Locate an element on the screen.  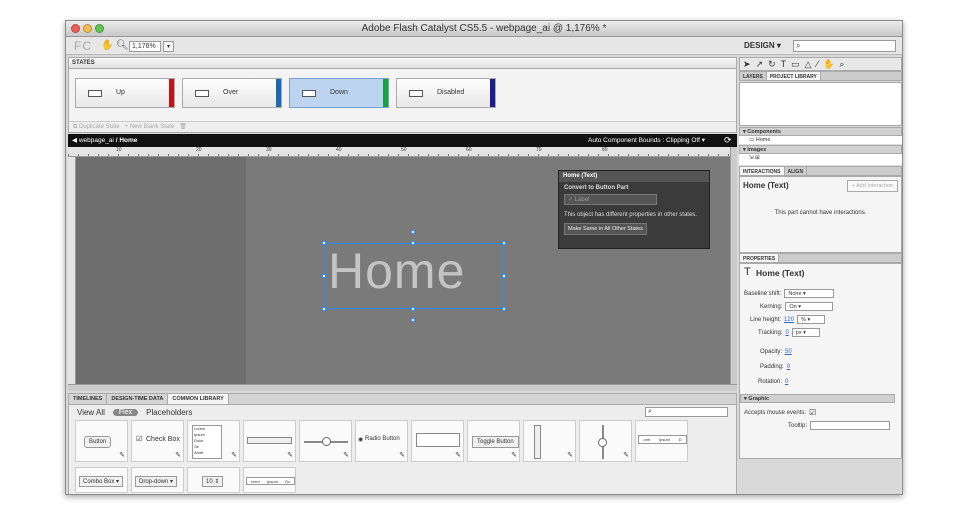
library-item-vertical-scrollbar: ✎ is located at coordinates (549, 441).